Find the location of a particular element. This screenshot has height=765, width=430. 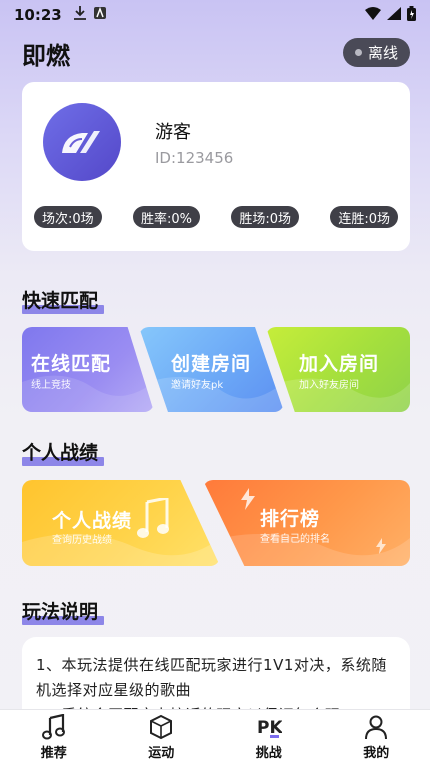

status-dot-icon is located at coordinates (358, 52).